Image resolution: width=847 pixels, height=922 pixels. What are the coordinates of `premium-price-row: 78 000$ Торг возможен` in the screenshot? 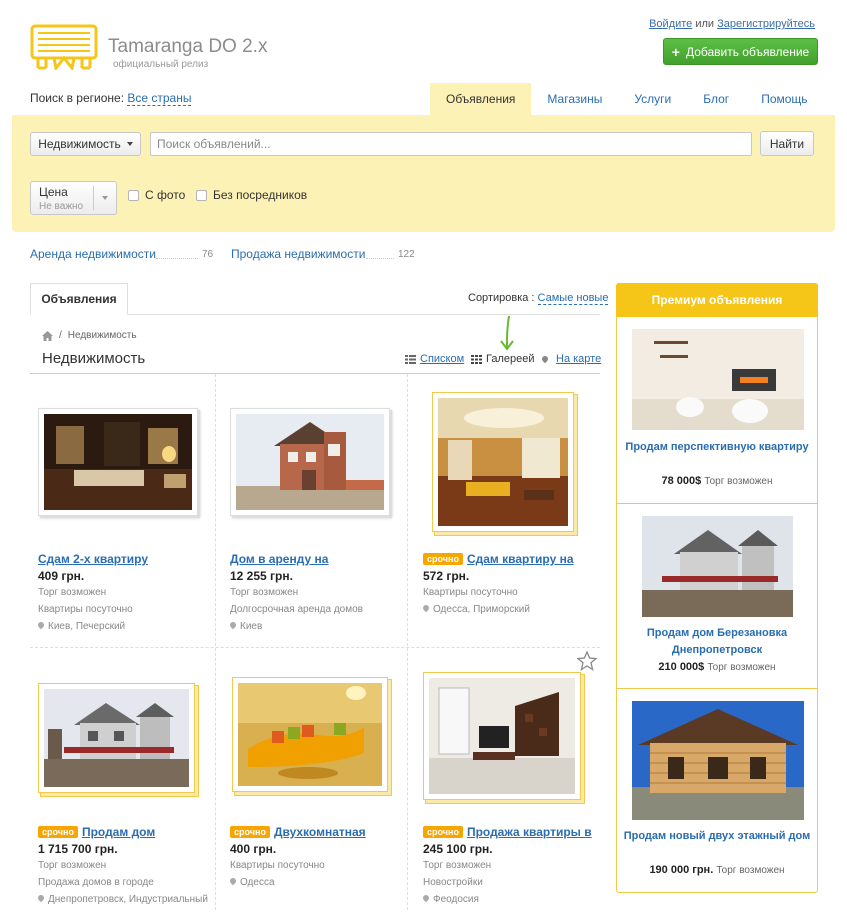 It's located at (717, 481).